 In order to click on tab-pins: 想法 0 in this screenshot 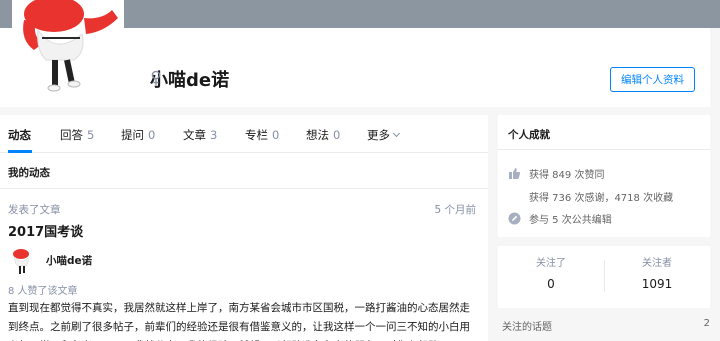, I will do `click(323, 135)`.